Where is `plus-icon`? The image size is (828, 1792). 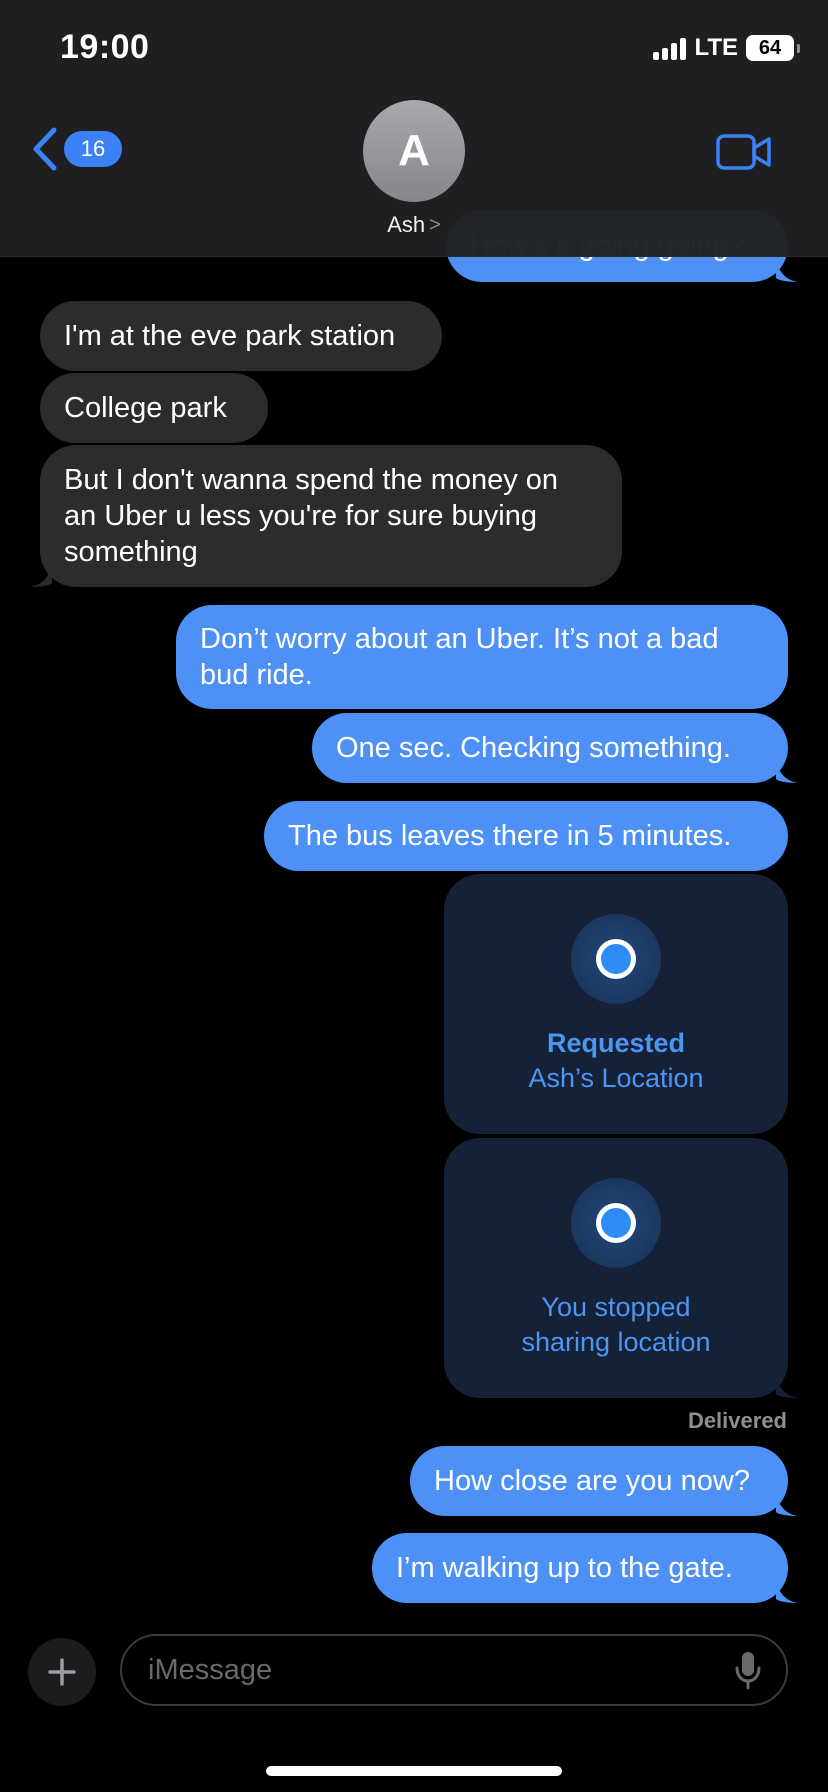 plus-icon is located at coordinates (62, 1672).